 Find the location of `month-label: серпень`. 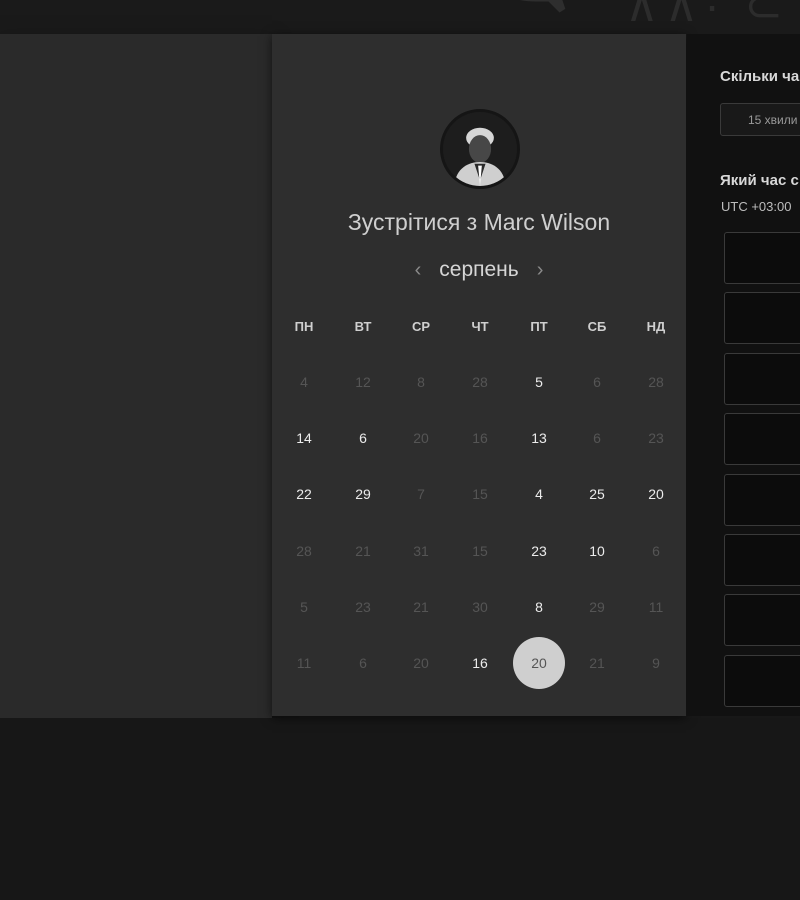

month-label: серпень is located at coordinates (479, 269).